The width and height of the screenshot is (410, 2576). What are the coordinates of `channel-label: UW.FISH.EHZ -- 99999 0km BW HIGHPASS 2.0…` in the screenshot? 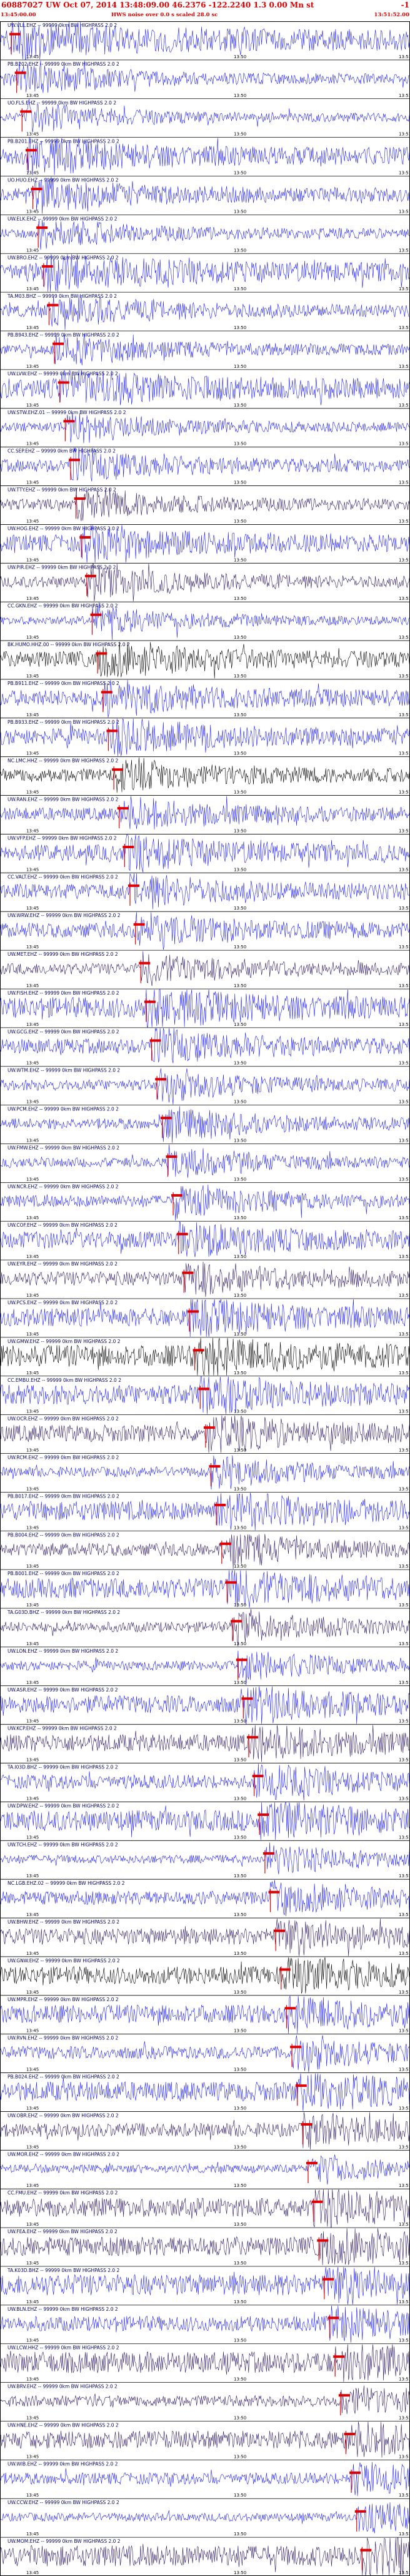 It's located at (64, 993).